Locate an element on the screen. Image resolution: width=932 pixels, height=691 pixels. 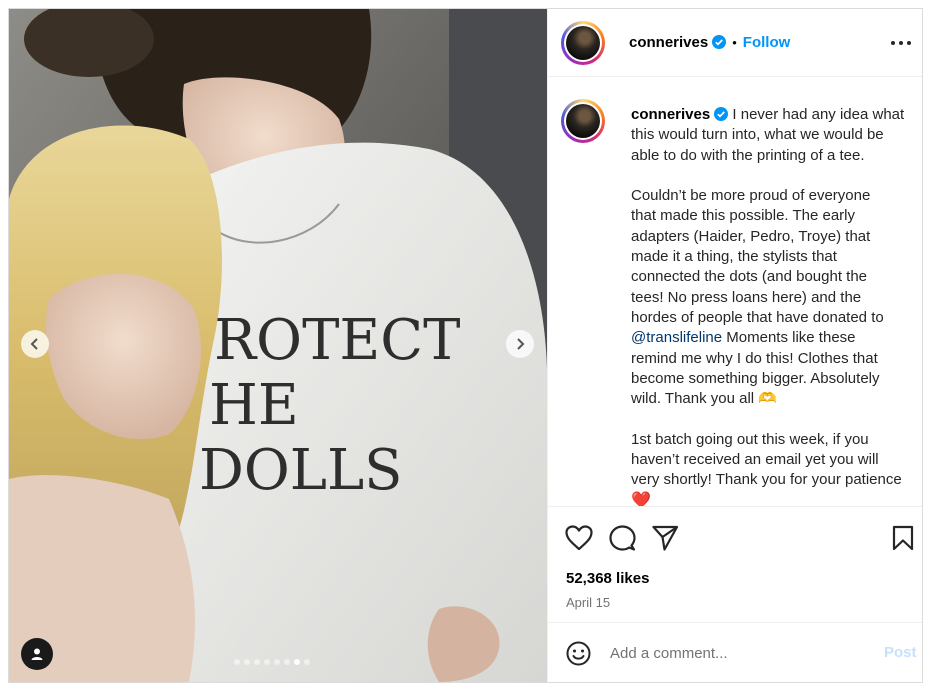
post-date: April 15 is located at coordinates (588, 602).